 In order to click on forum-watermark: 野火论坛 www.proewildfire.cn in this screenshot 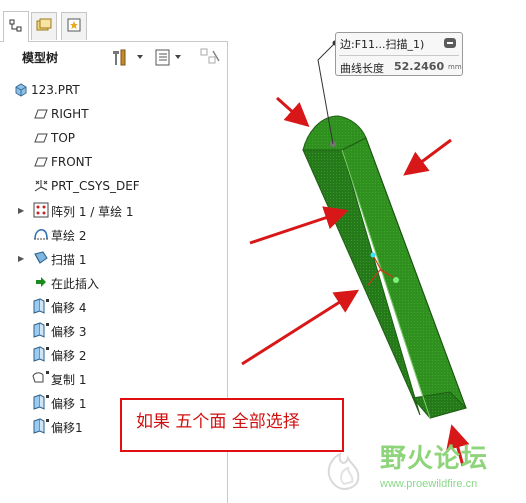, I will do `click(422, 468)`.